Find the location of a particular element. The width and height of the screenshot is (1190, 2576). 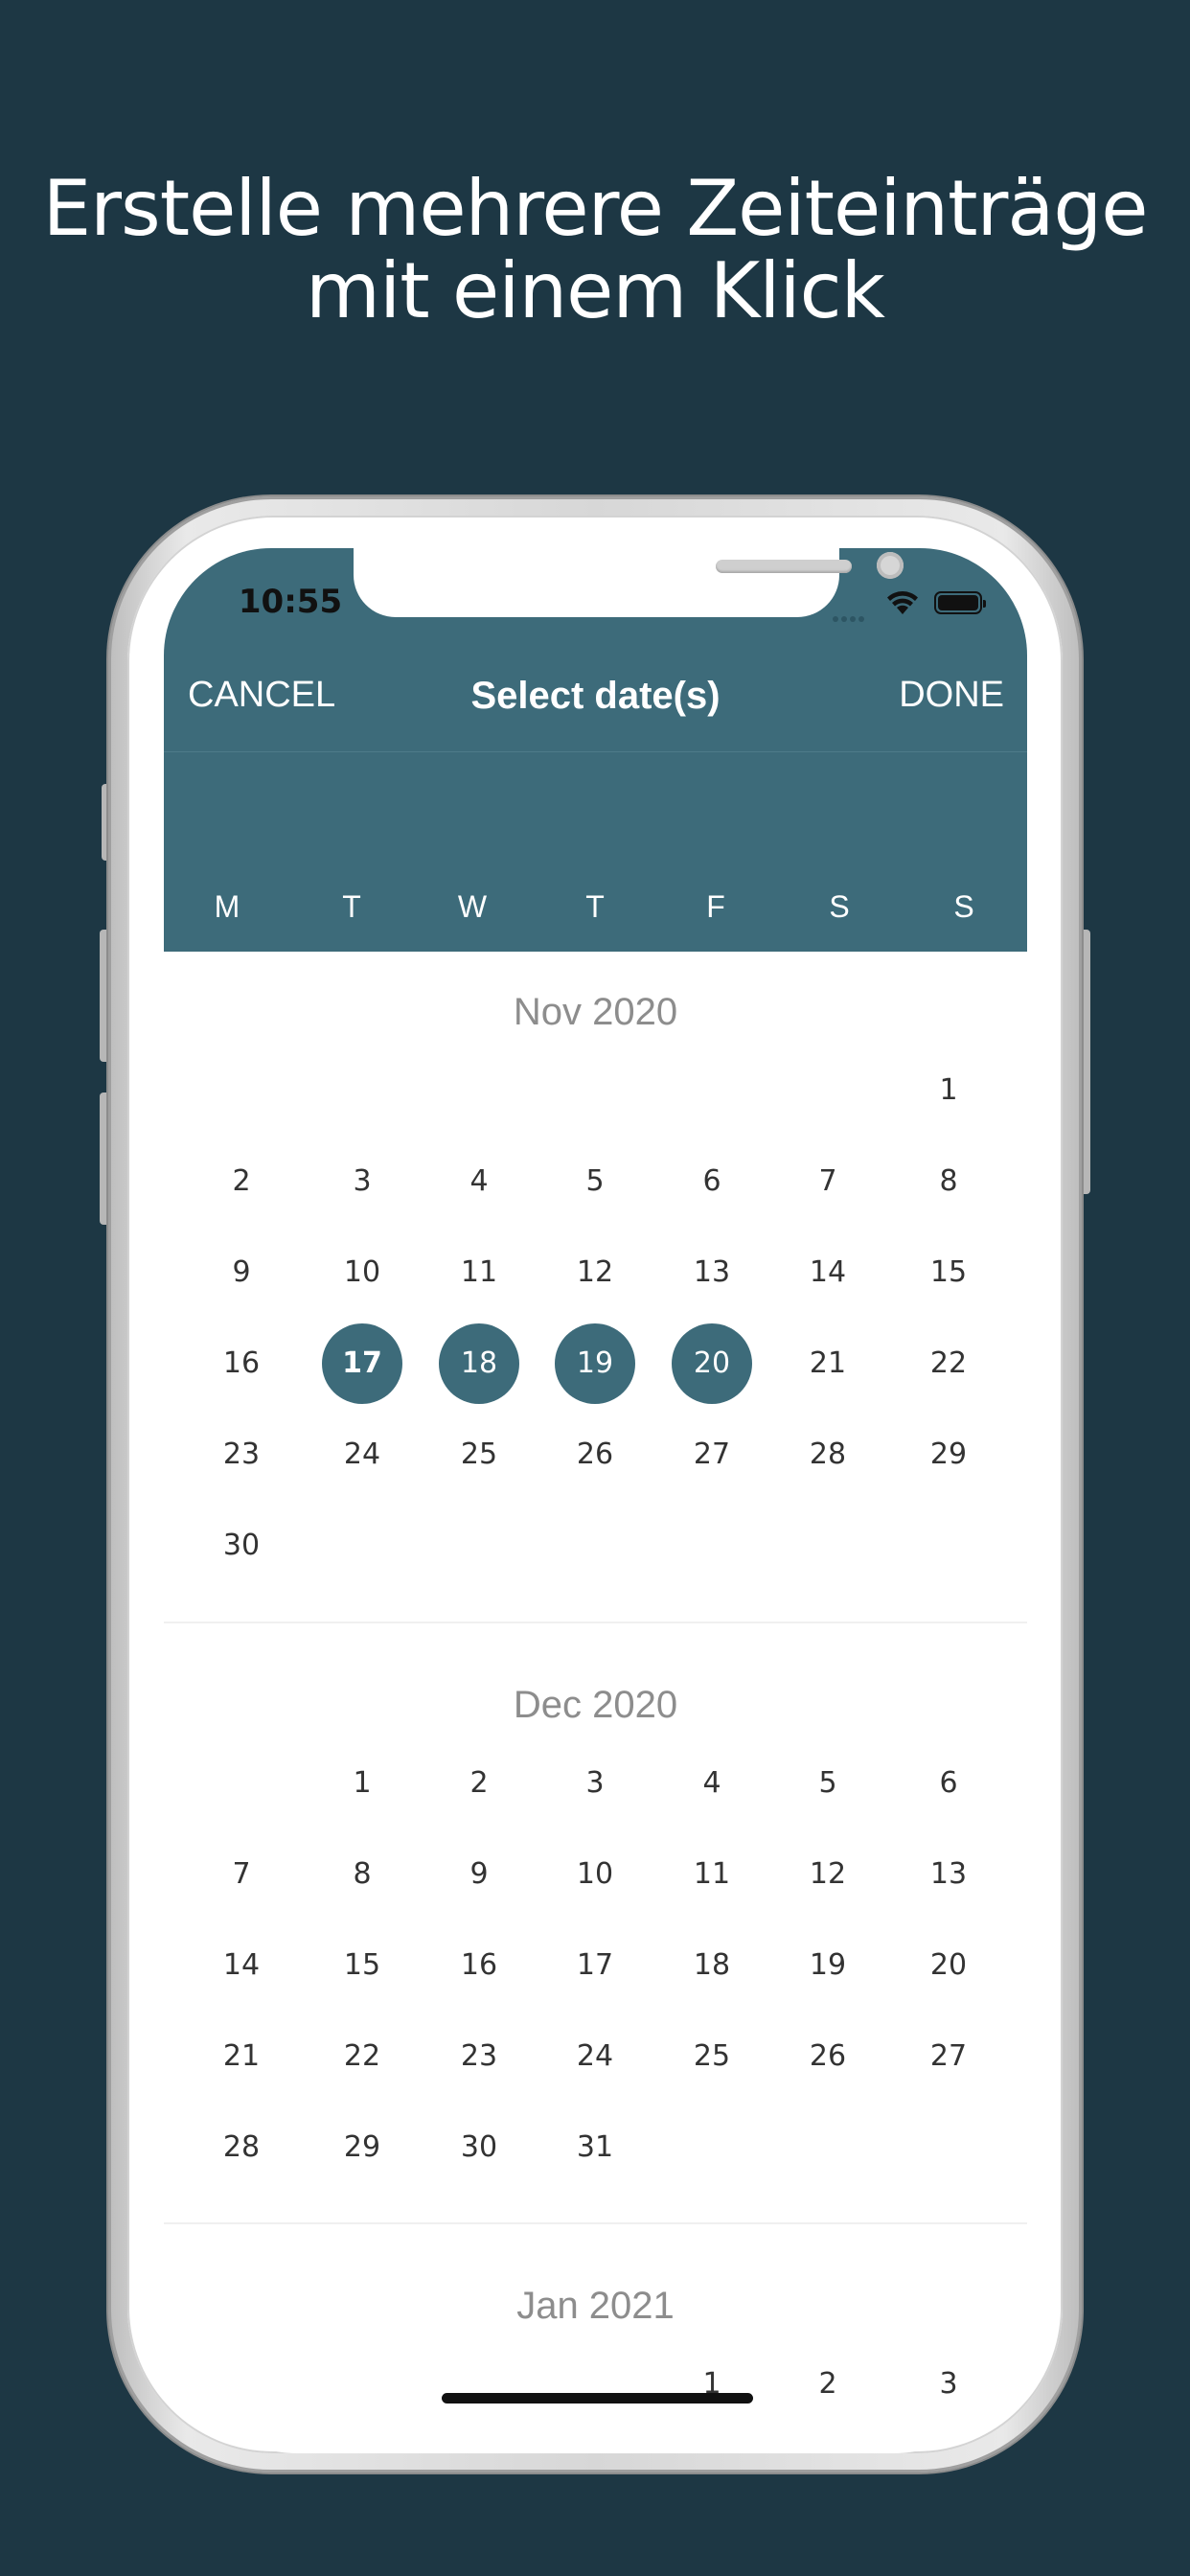

month-title: Jan 2021 is located at coordinates (595, 2306).